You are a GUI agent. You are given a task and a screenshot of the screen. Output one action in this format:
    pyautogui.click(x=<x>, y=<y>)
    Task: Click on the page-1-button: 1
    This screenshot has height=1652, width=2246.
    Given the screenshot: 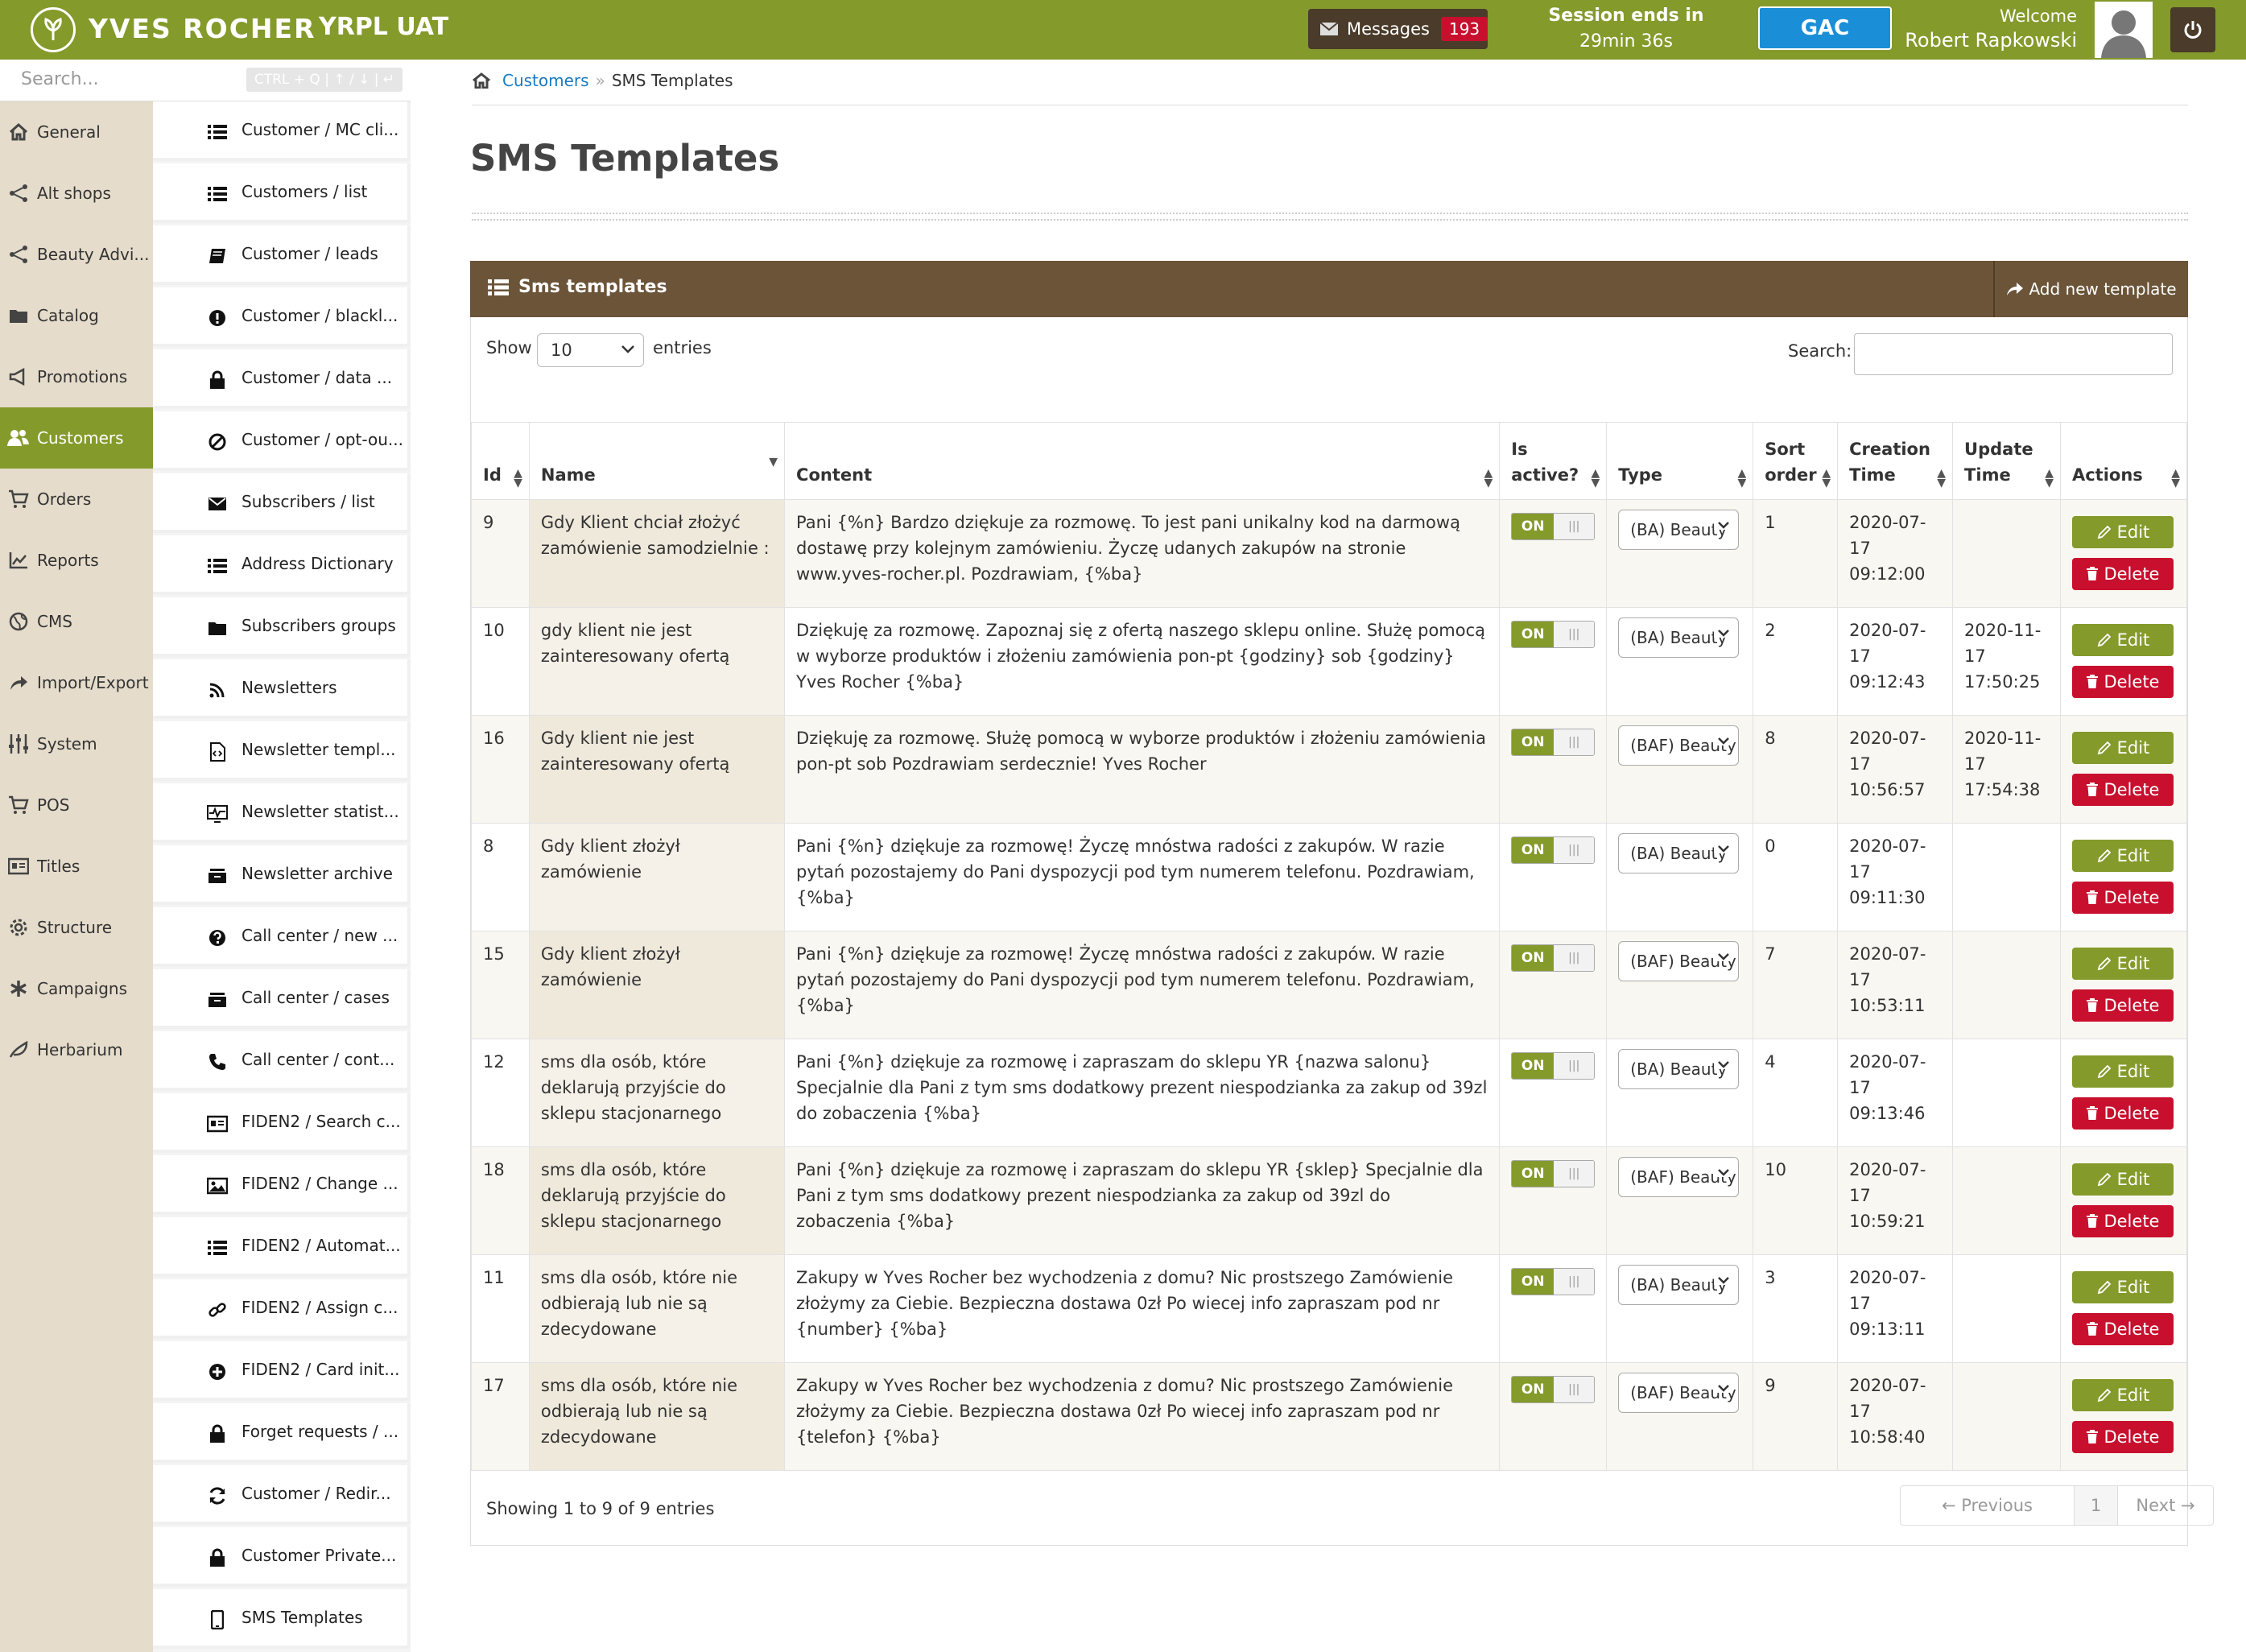 What is the action you would take?
    pyautogui.click(x=2096, y=1506)
    